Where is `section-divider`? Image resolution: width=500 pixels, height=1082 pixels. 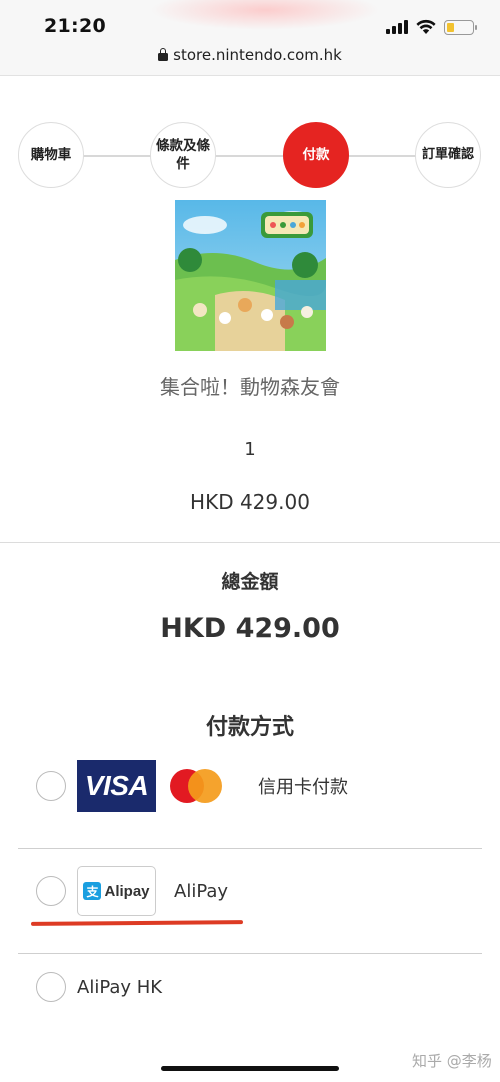 section-divider is located at coordinates (250, 542).